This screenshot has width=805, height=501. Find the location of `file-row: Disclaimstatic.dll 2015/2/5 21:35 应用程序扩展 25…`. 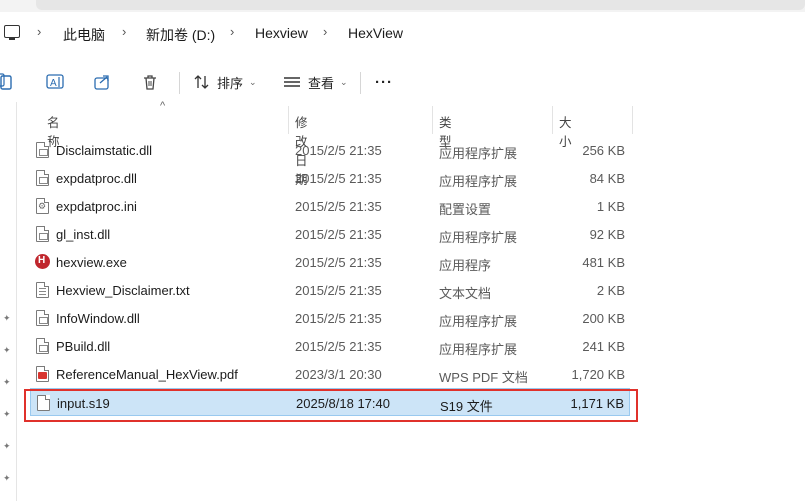

file-row: Disclaimstatic.dll 2015/2/5 21:35 应用程序扩展 25… is located at coordinates (330, 150).